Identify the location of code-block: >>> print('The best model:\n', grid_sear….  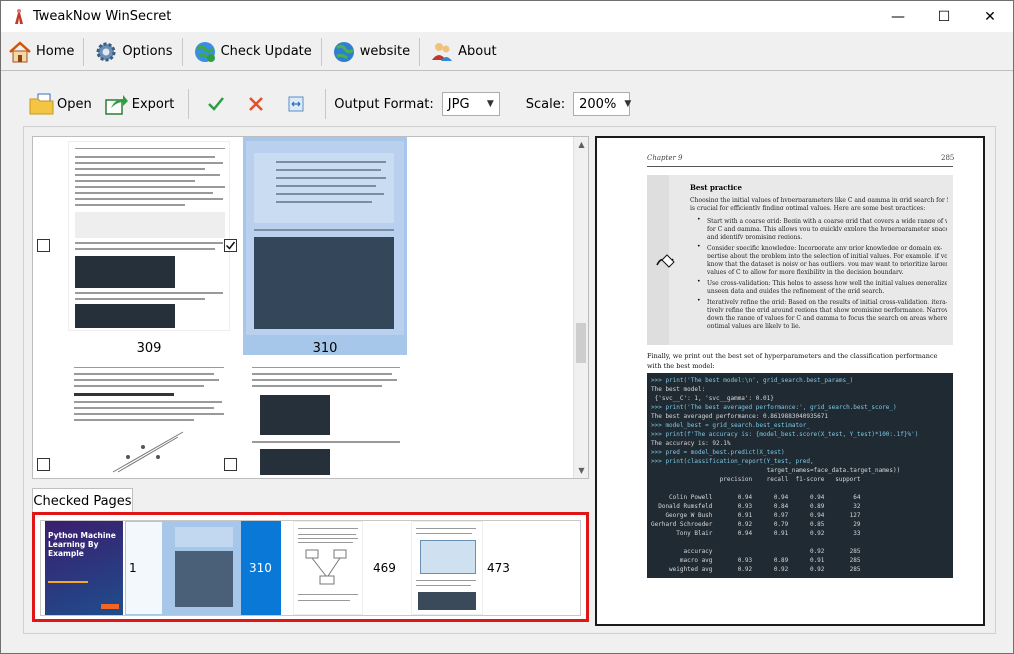
(800, 475).